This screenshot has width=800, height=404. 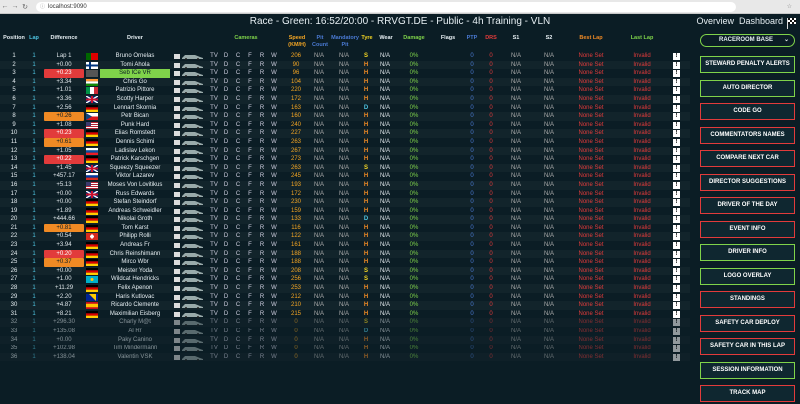 What do you see at coordinates (591, 38) in the screenshot?
I see `col-best-lap: Best Lap` at bounding box center [591, 38].